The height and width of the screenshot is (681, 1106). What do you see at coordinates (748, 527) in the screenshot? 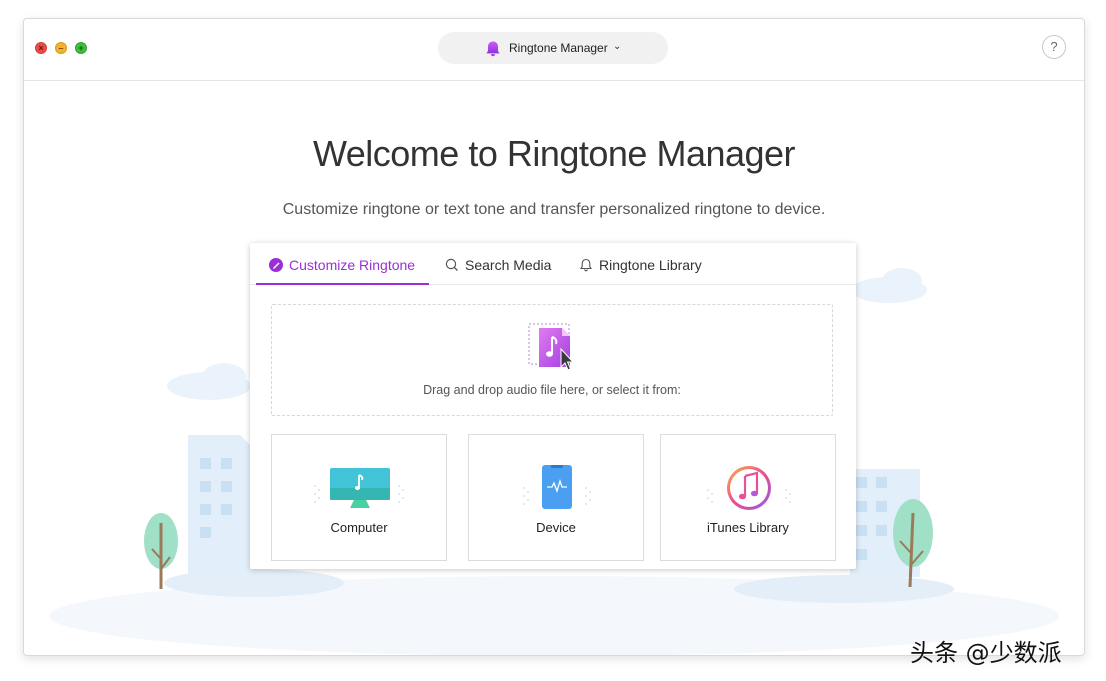
I see `source-label: iTunes Library` at bounding box center [748, 527].